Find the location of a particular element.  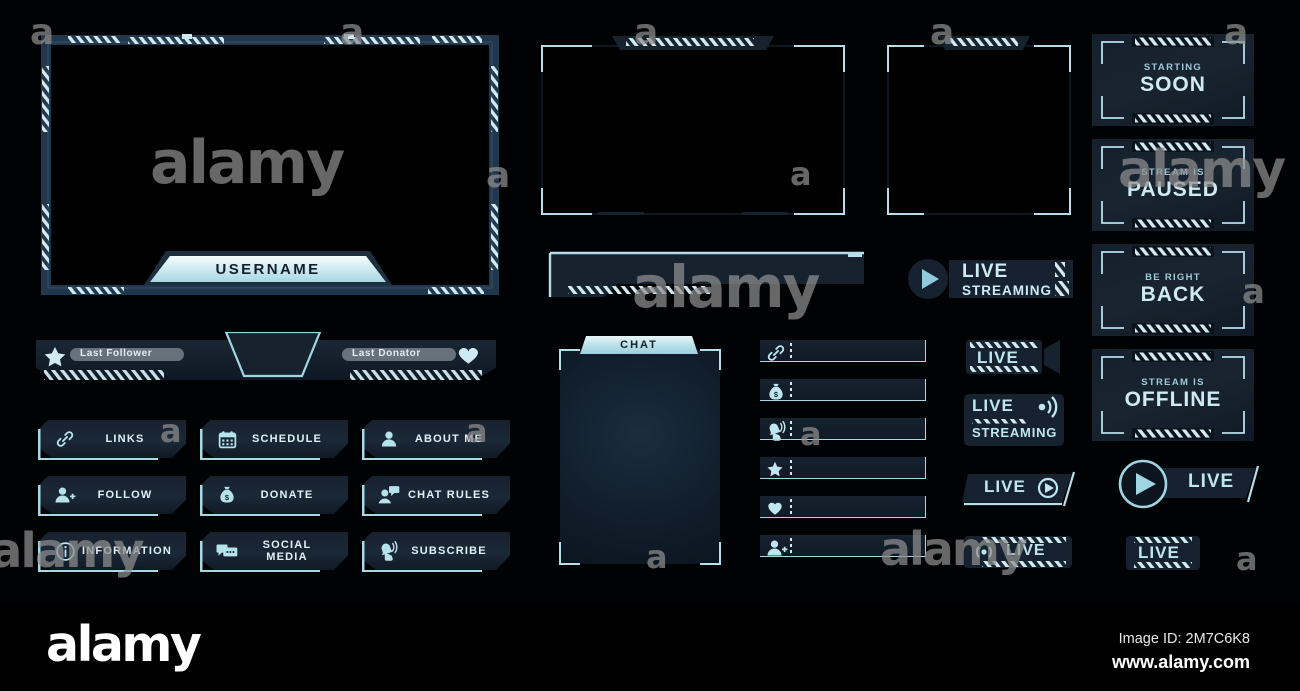

status-panel-paused: STREAM IS PAUSED is located at coordinates (1173, 185).